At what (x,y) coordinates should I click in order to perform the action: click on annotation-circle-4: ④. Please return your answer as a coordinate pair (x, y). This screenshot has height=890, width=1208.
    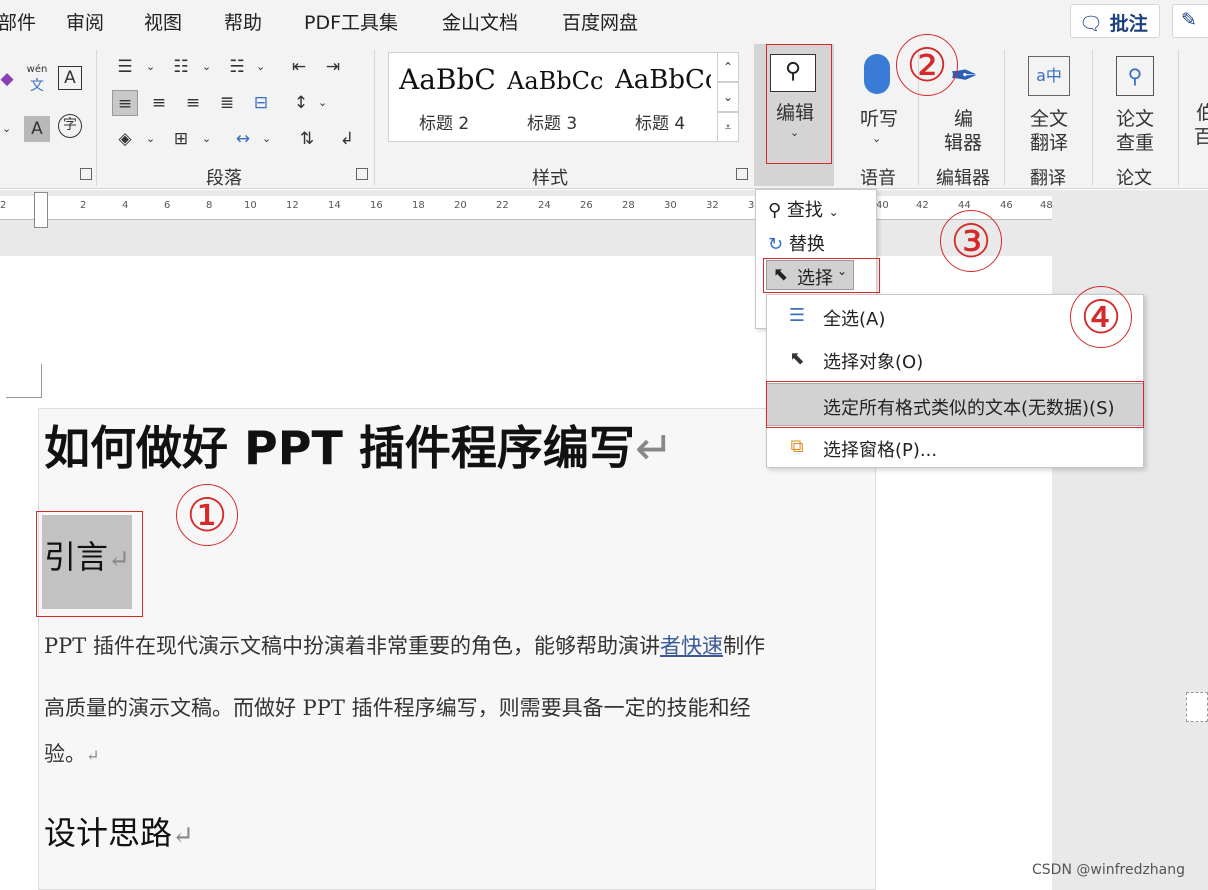
    Looking at the image, I should click on (1101, 317).